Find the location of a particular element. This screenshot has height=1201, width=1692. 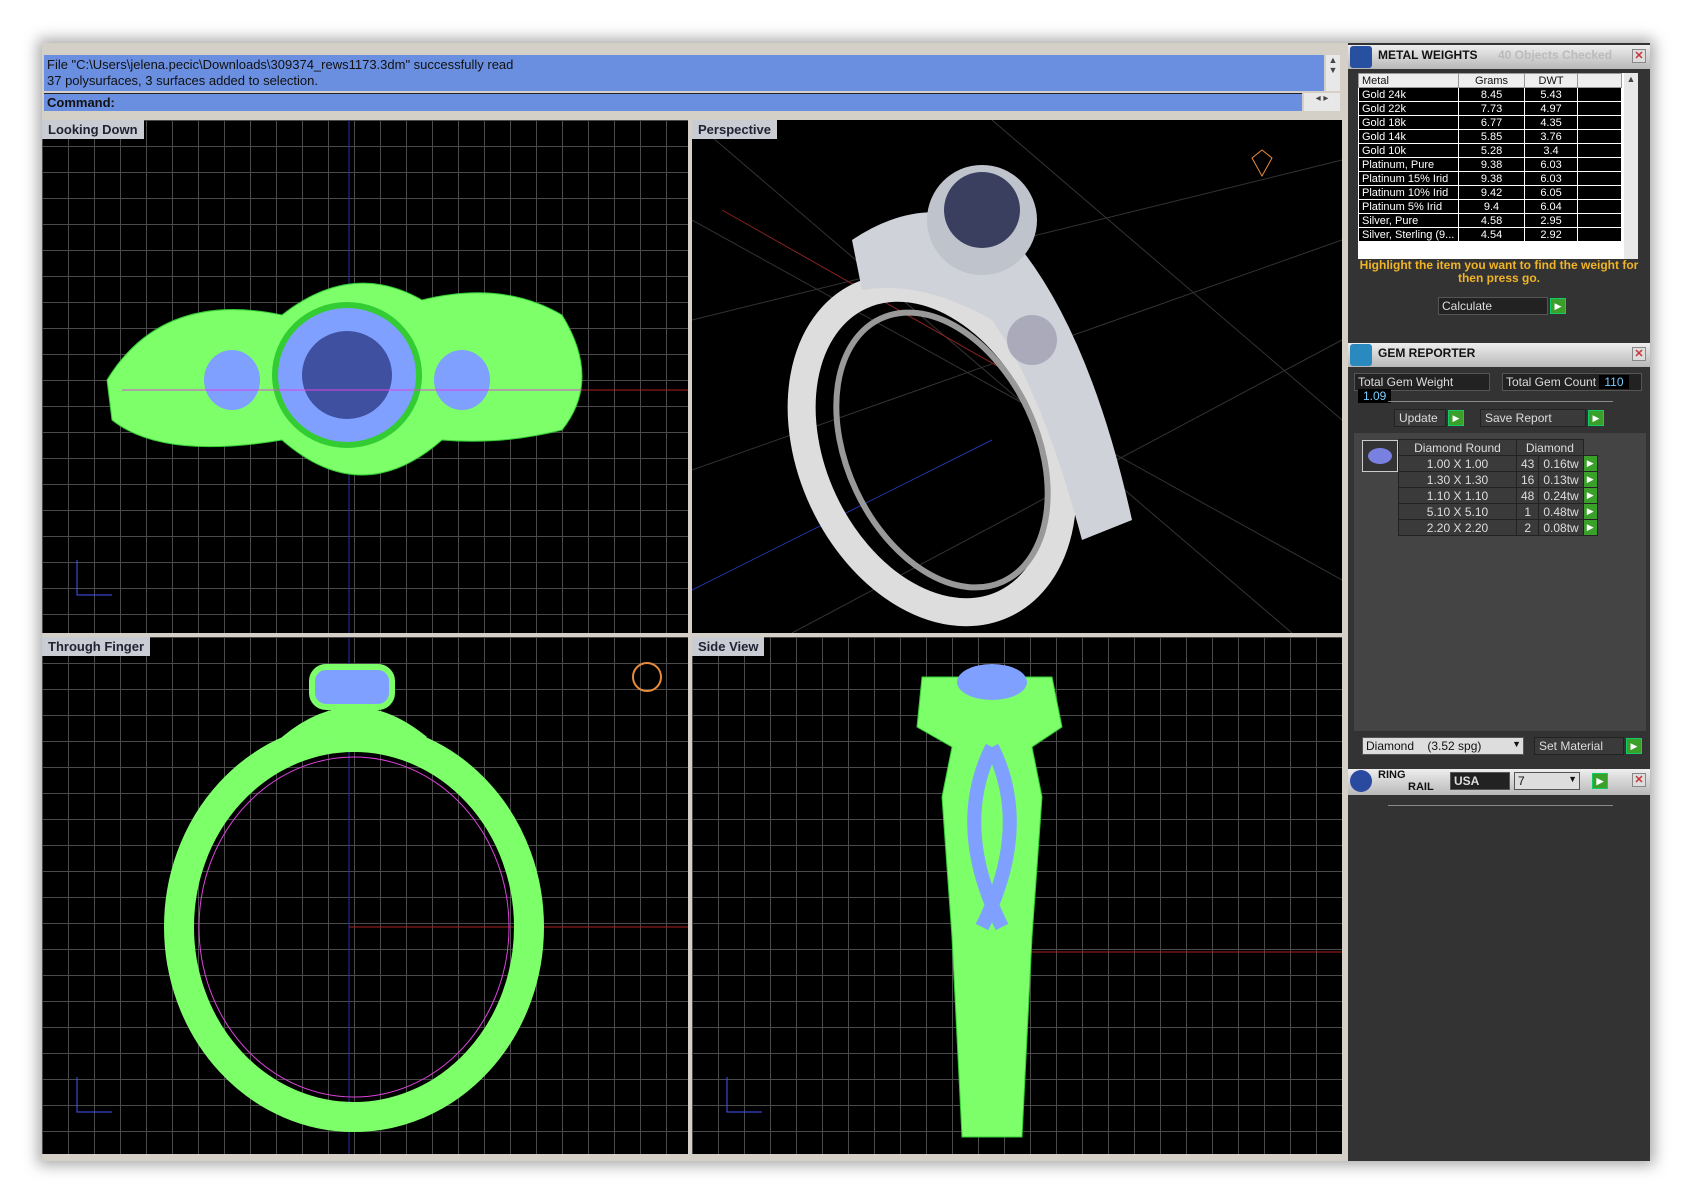

table-row: Platinum 10% Irid 9.42 6.05 is located at coordinates (1490, 192).